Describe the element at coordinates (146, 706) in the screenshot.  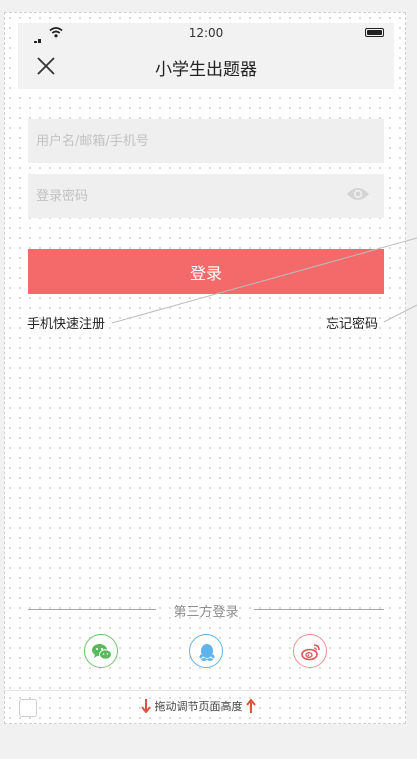
I see `arrow-down-icon` at that location.